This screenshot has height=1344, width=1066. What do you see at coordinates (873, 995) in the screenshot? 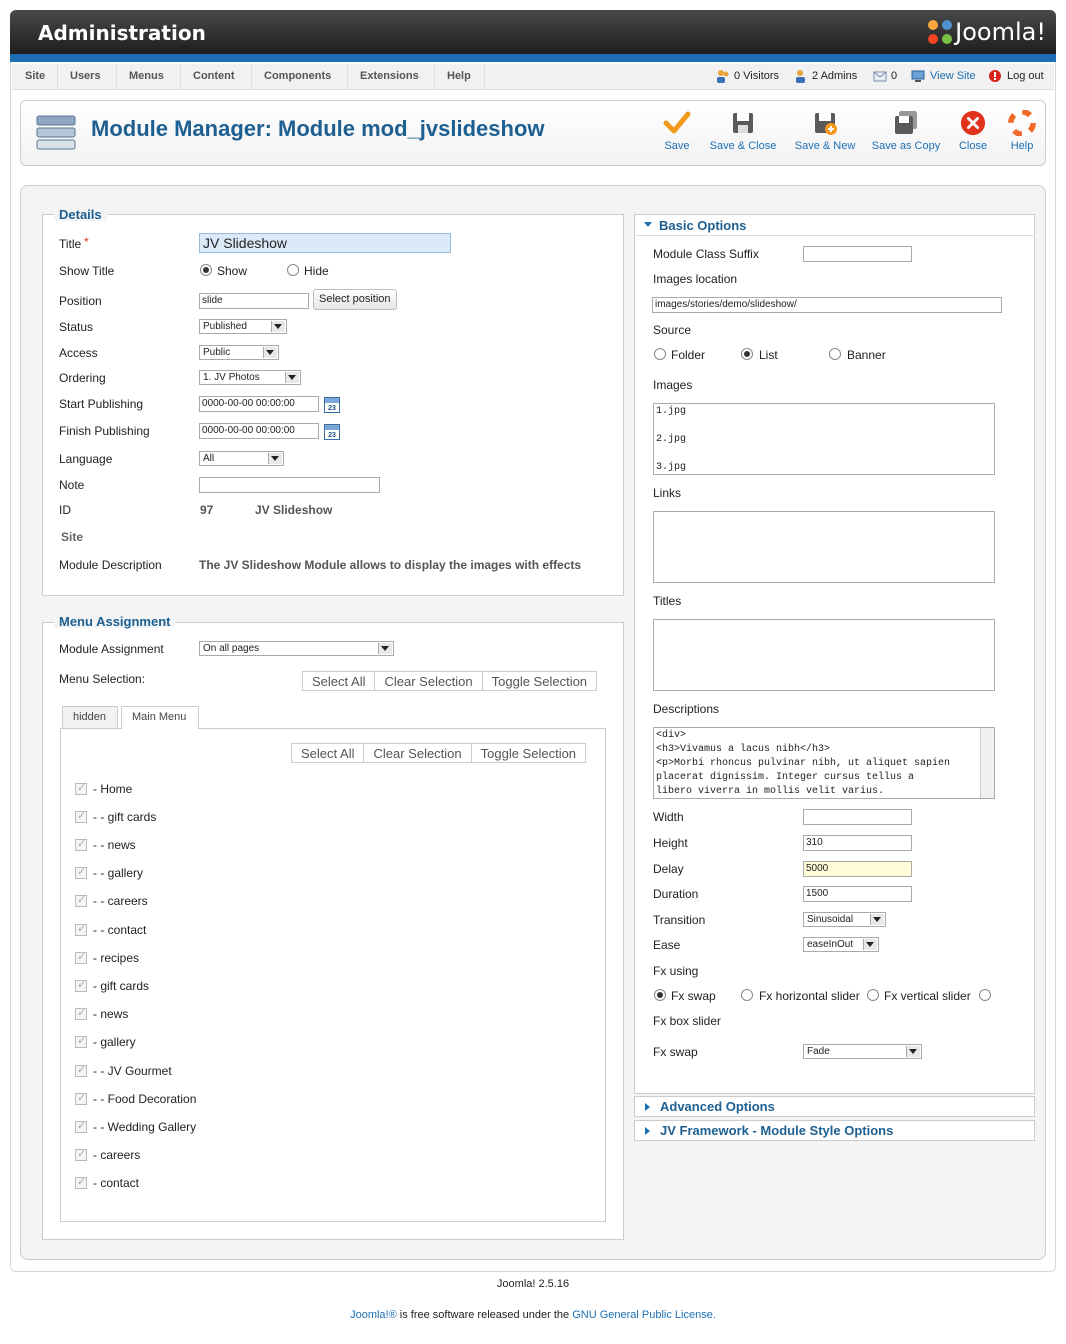
I see `fx-vertical-radio` at bounding box center [873, 995].